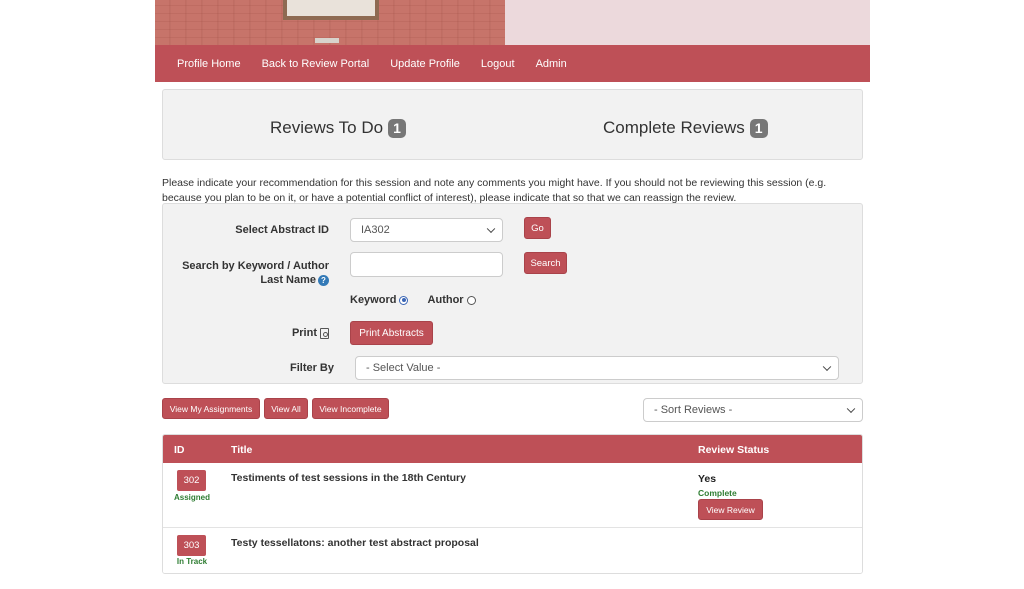 The height and width of the screenshot is (589, 1024). What do you see at coordinates (209, 64) in the screenshot?
I see `nav-profile-home: Profile Home` at bounding box center [209, 64].